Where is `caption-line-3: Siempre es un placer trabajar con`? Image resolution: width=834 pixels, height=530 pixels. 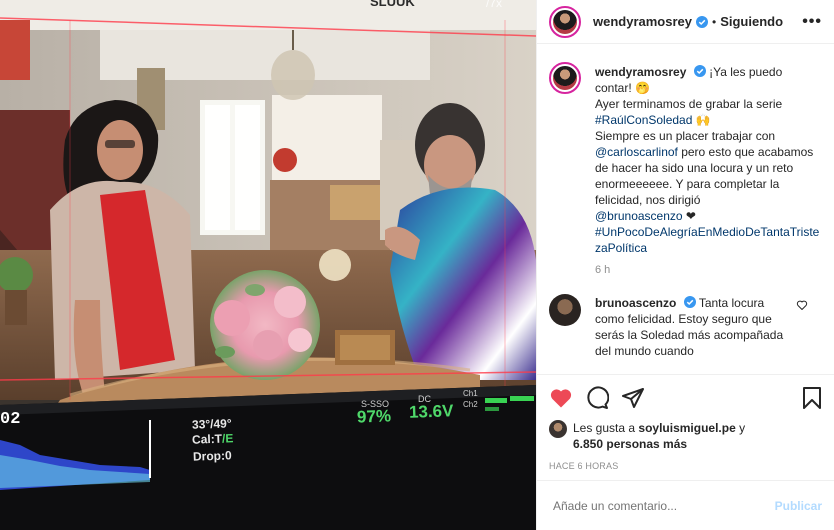
caption-line-3: Siempre es un placer trabajar con is located at coordinates (685, 136).